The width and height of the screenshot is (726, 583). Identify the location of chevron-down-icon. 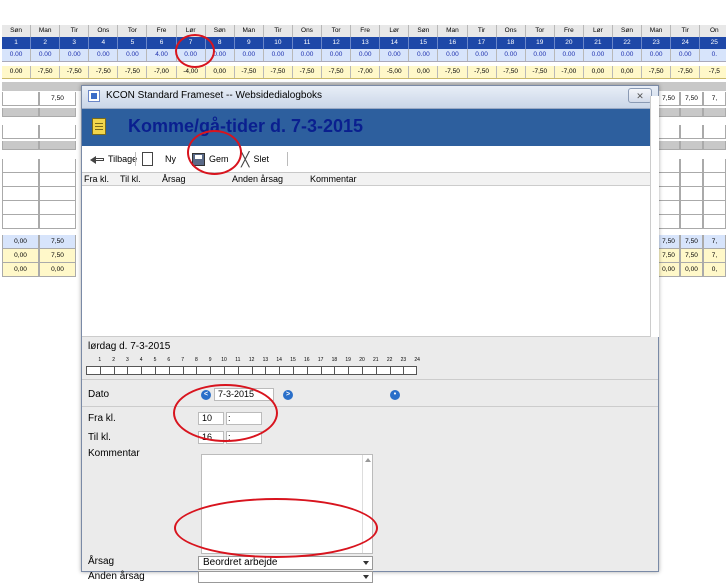
(366, 577).